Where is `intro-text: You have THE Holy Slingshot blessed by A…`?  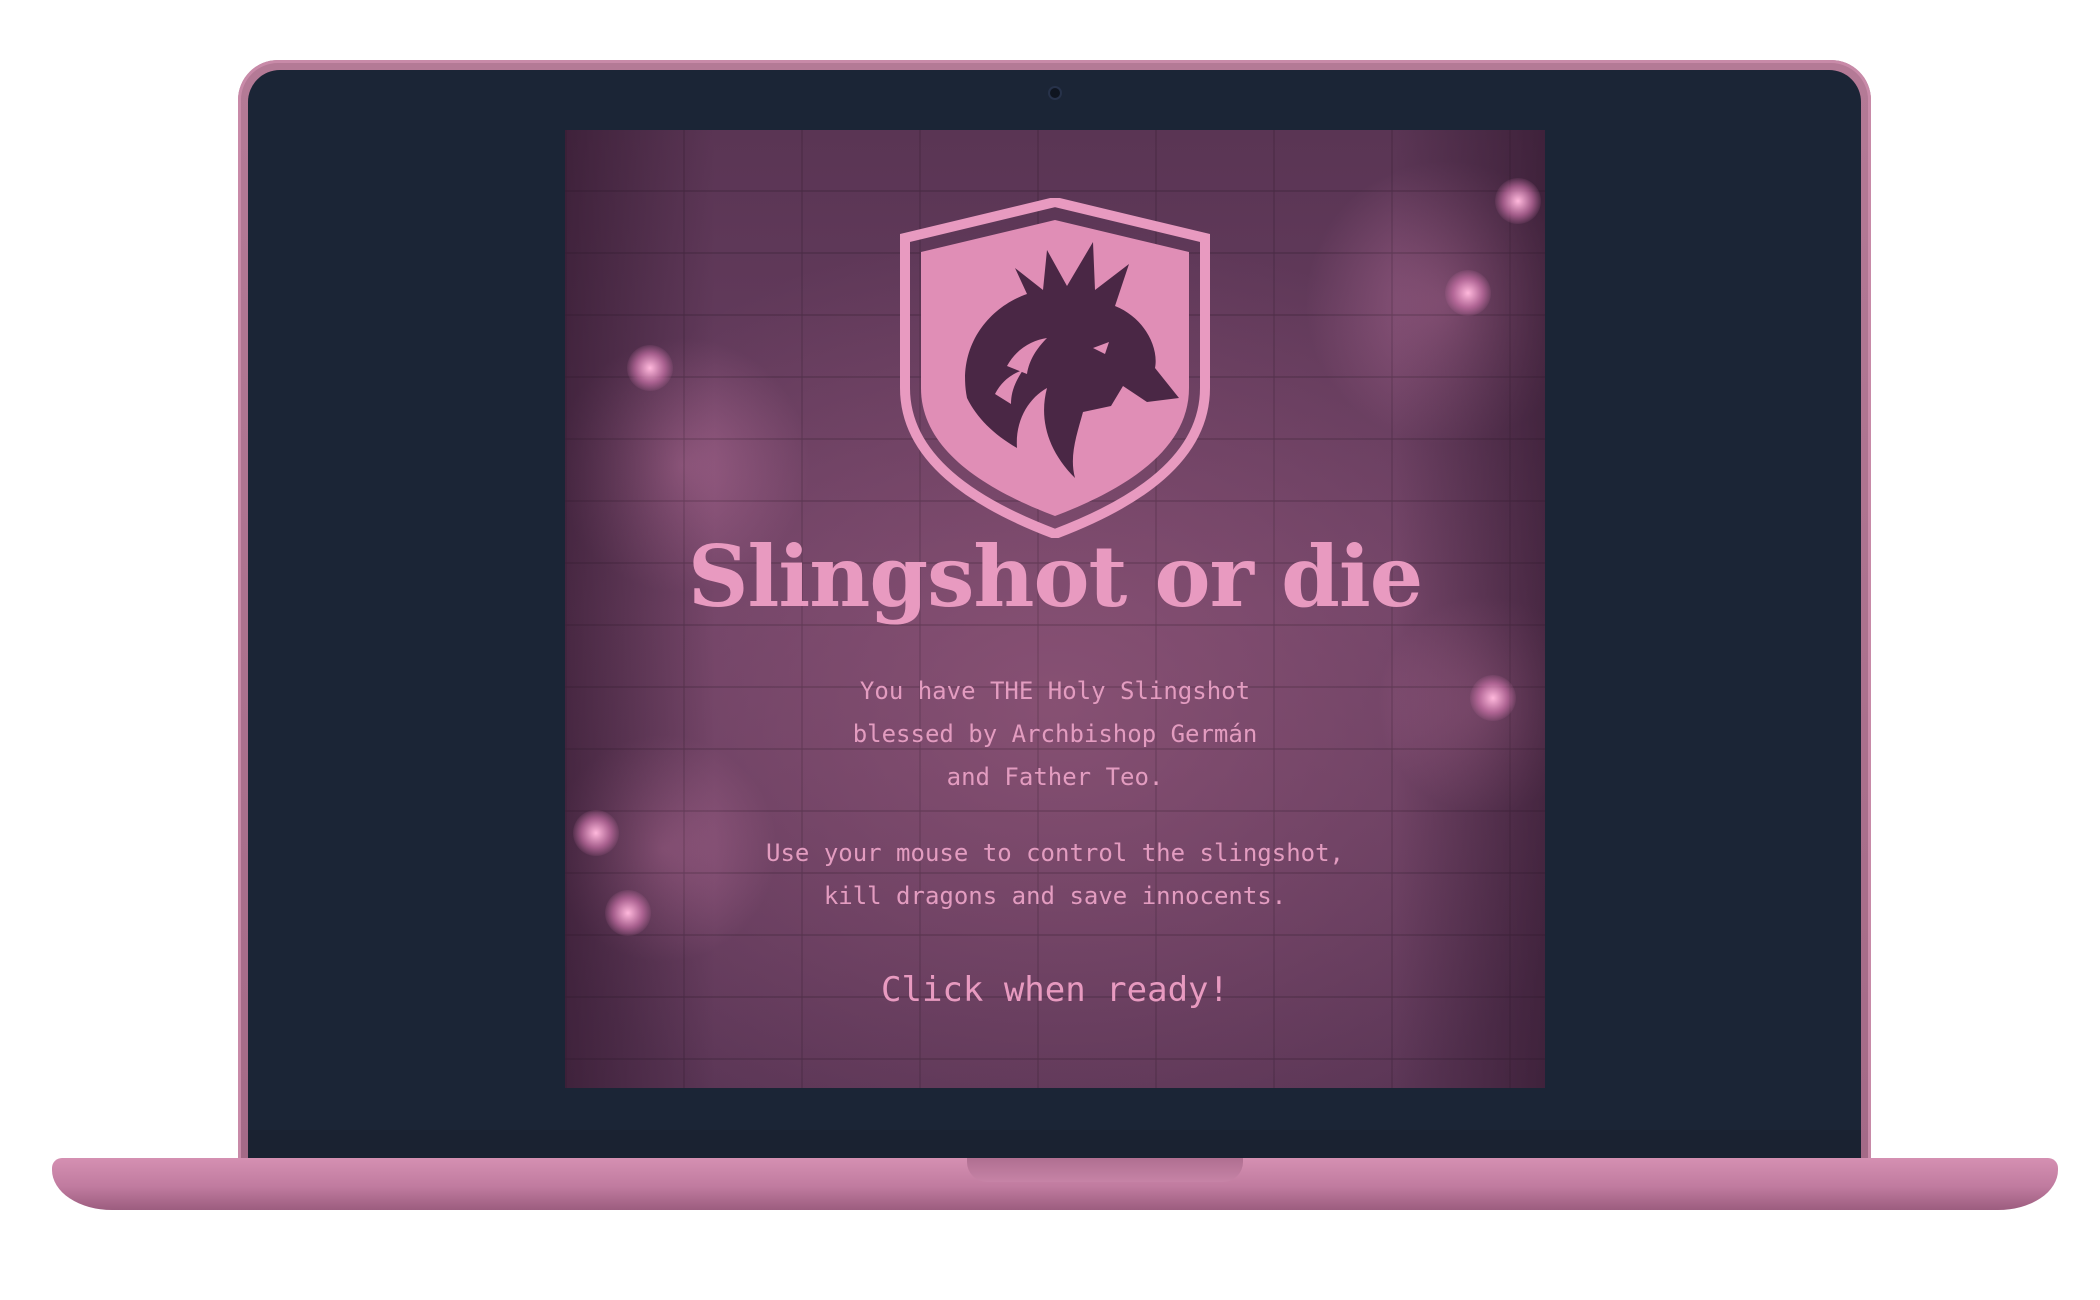 intro-text: You have THE Holy Slingshot blessed by A… is located at coordinates (1055, 734).